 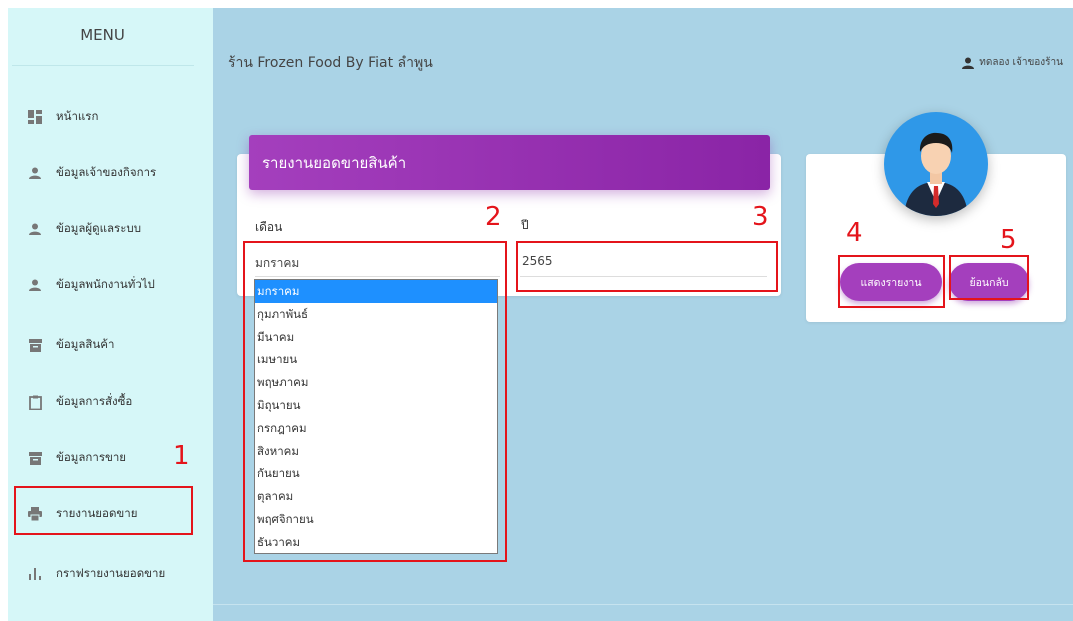 What do you see at coordinates (99, 228) in the screenshot?
I see `sidebar-item-label: ข้อมูลผู้ดูแลระบบ` at bounding box center [99, 228].